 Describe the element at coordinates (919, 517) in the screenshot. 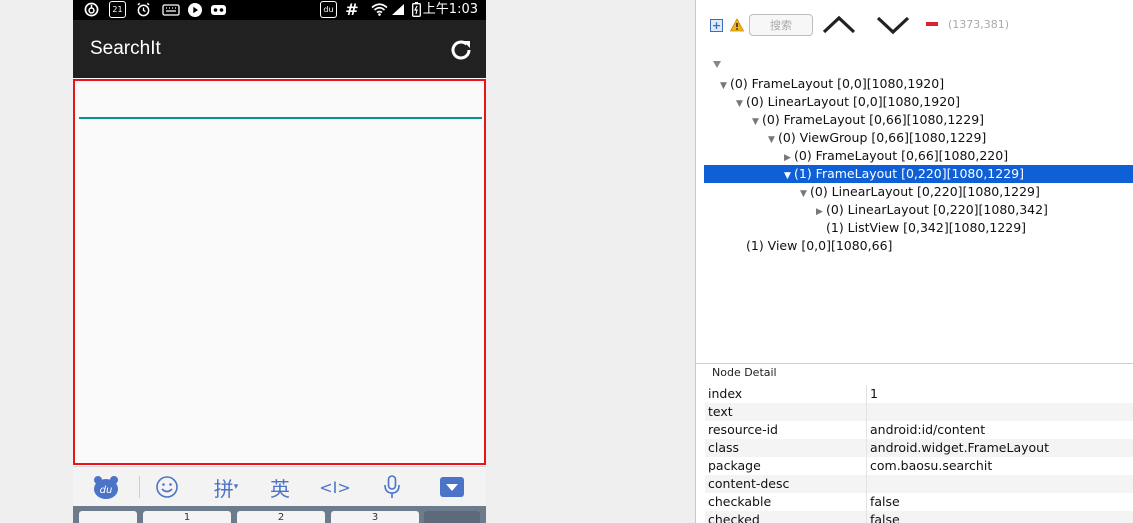

I see `detail-row: checked false` at that location.